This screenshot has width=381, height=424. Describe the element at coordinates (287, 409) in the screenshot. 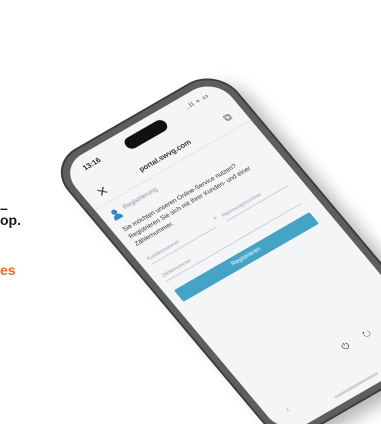

I see `back-chevron-icon: ‹` at that location.